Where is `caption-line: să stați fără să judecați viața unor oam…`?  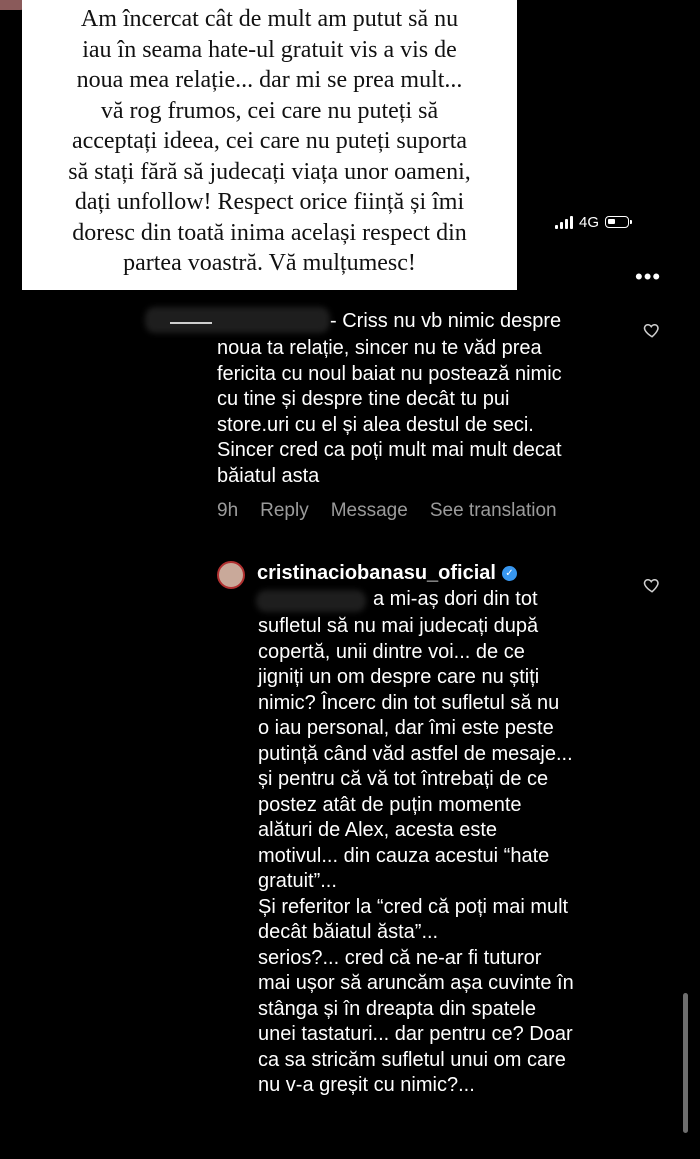 caption-line: să stați fără să judecați viața unor oam… is located at coordinates (269, 171).